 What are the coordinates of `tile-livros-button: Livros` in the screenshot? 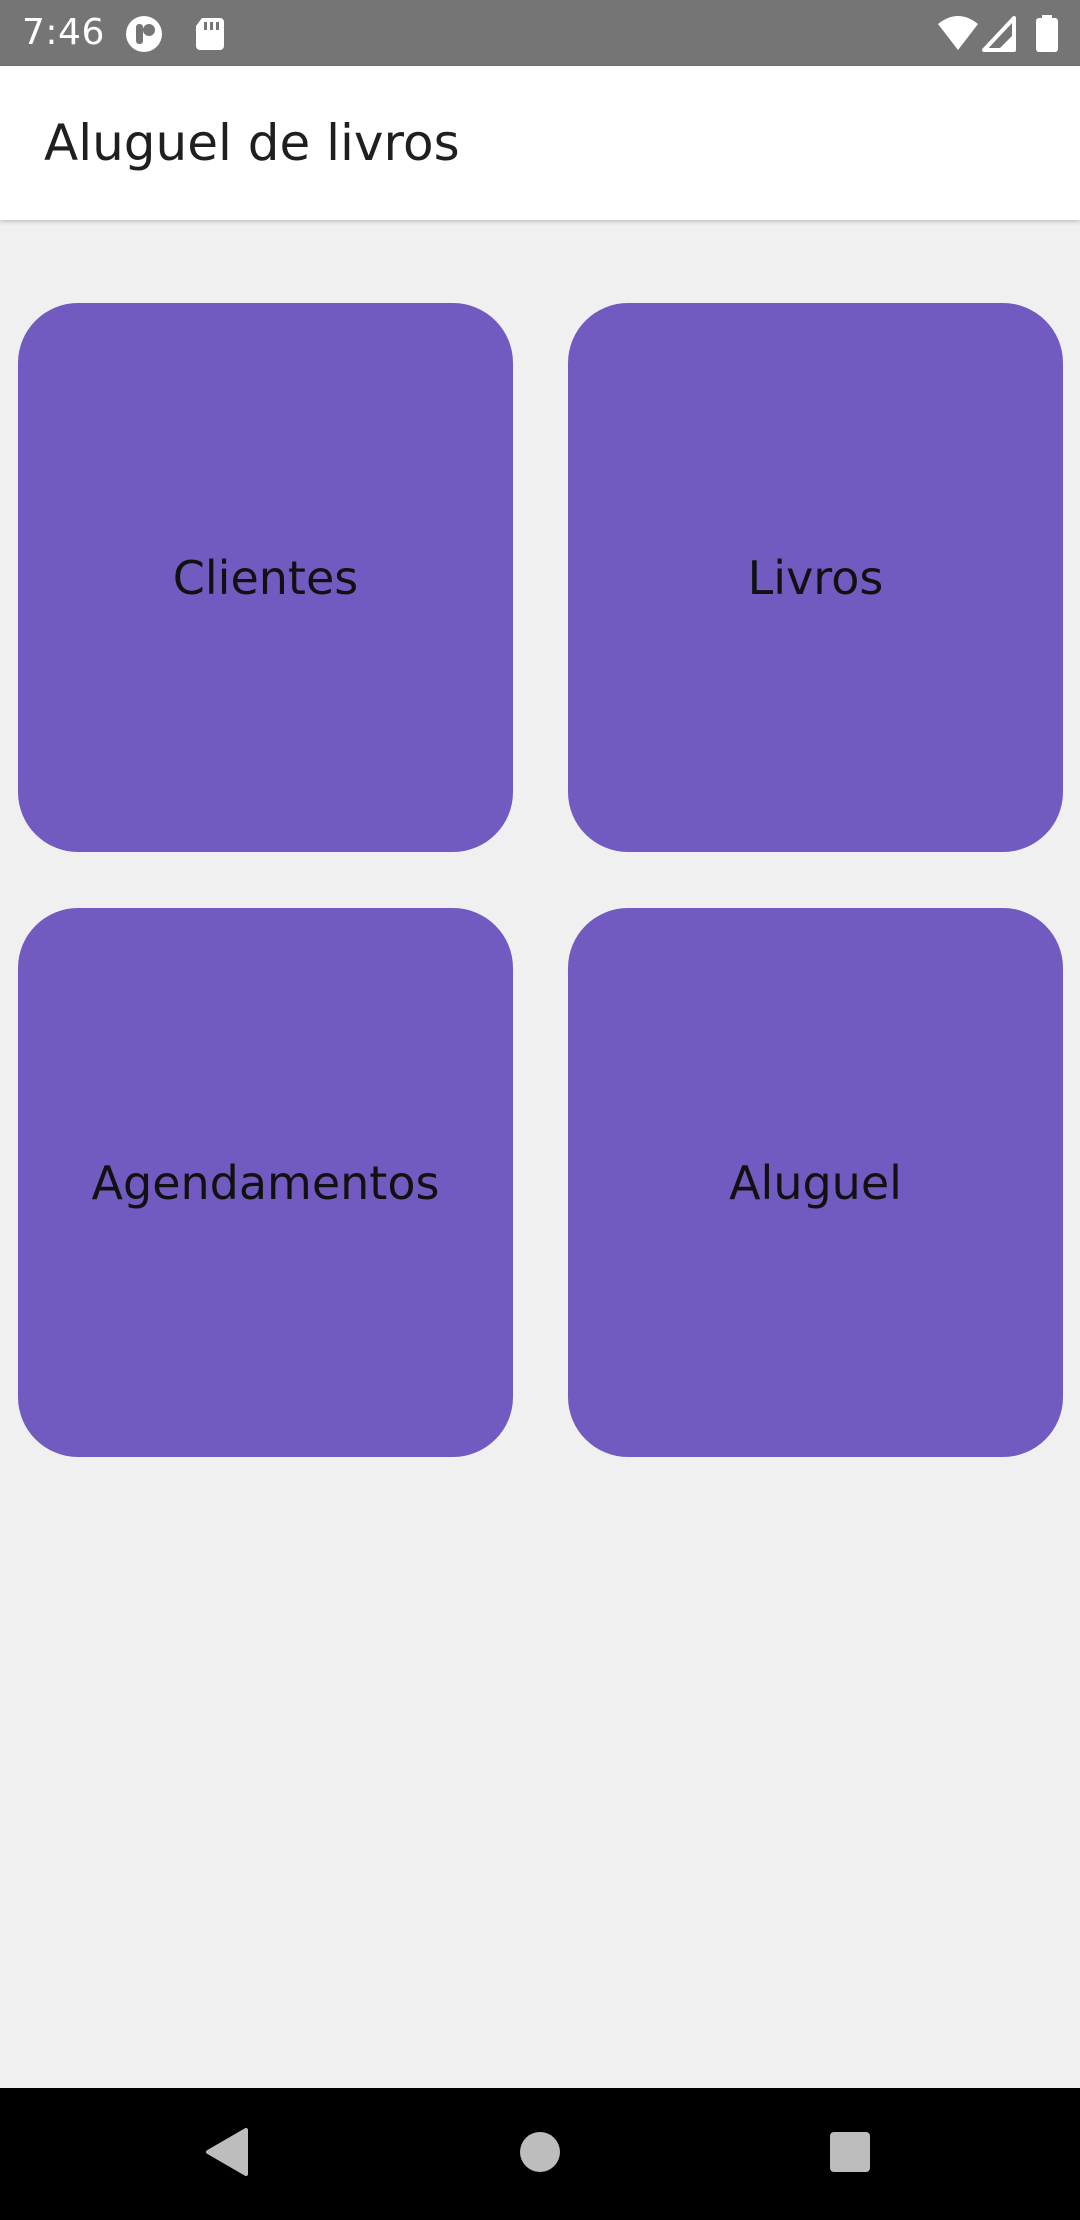 It's located at (815, 577).